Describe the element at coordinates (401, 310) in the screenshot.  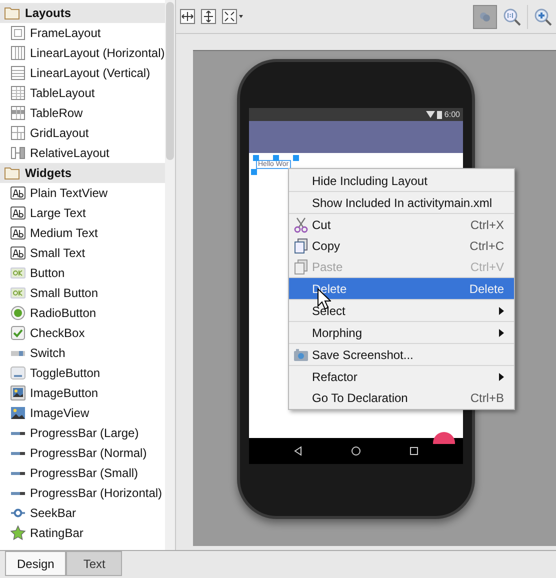
I see `menu-item: Select` at that location.